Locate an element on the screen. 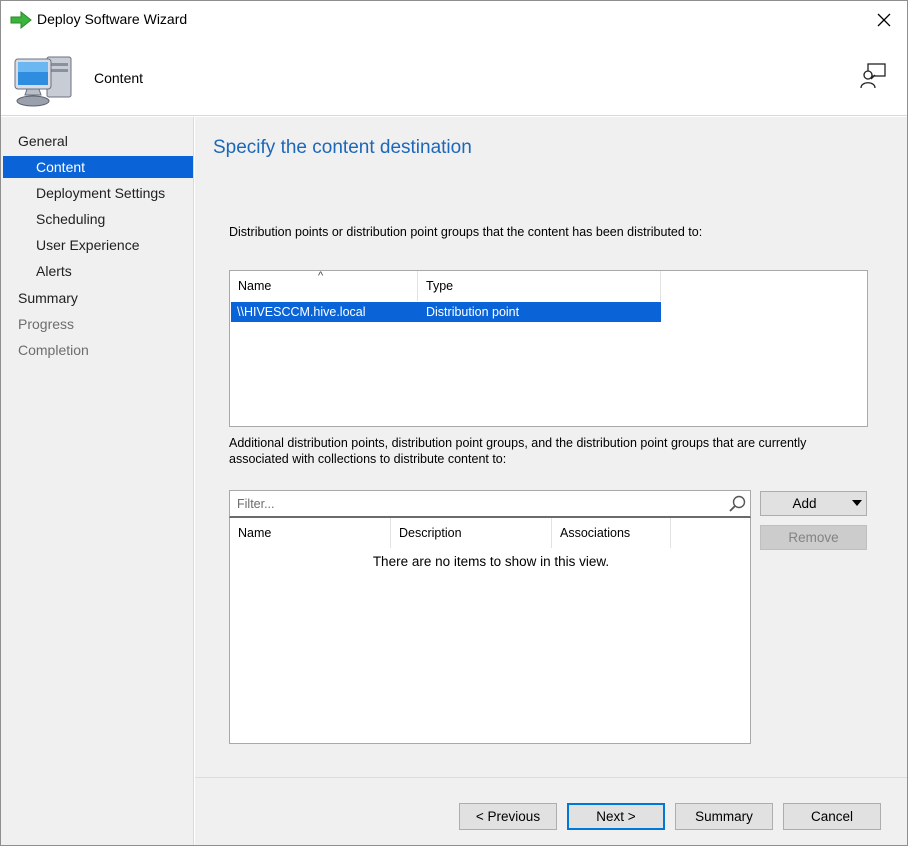 The height and width of the screenshot is (846, 908). table-row: \\HIVESCCM.hive.local Distribution point is located at coordinates (446, 312).